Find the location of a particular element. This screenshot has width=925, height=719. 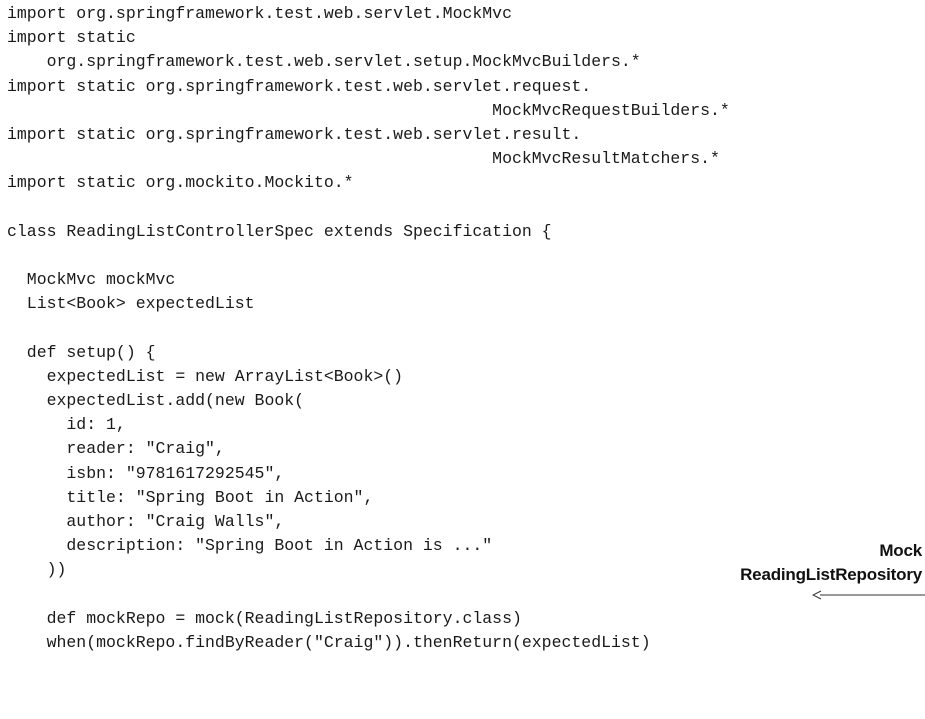

code-line: import static org.mockito.Mockito.* is located at coordinates (180, 183).